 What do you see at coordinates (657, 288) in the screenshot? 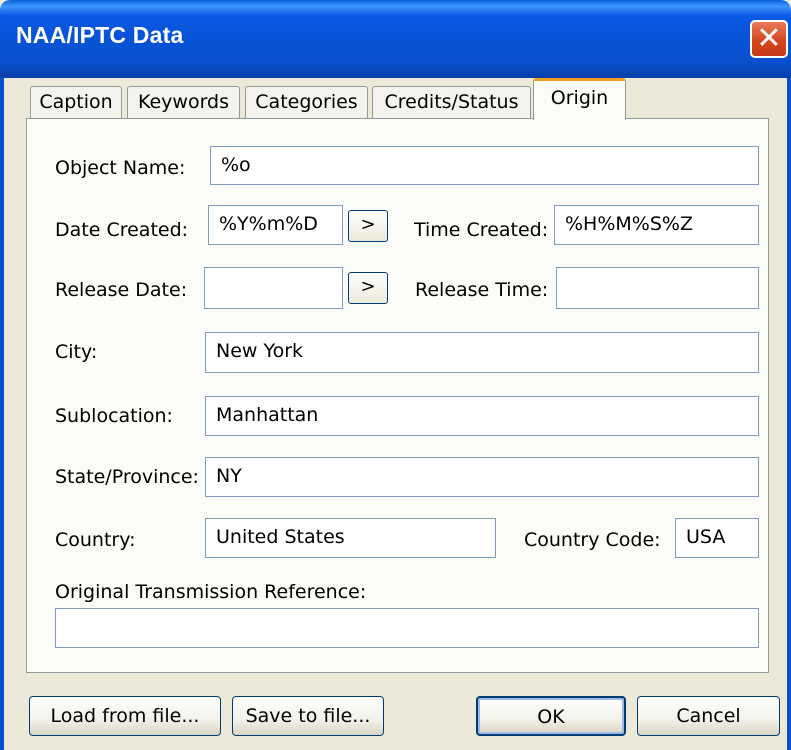
I see `release-time-field` at bounding box center [657, 288].